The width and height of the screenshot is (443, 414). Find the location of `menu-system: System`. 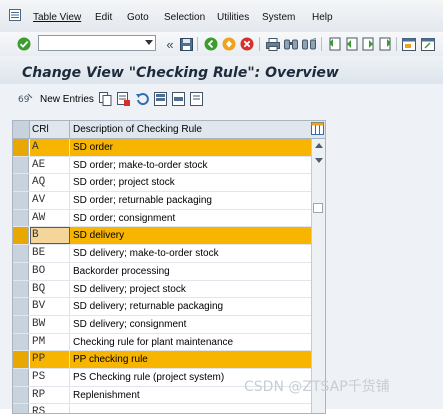

menu-system: System is located at coordinates (278, 17).